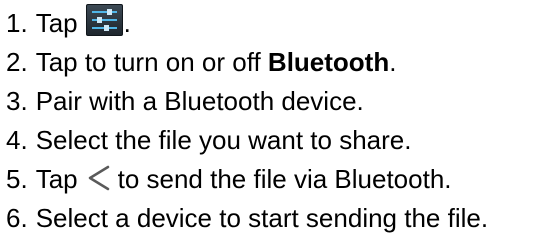 Image resolution: width=555 pixels, height=241 pixels. What do you see at coordinates (223, 140) in the screenshot?
I see `step-text: Select the file you want to share.` at bounding box center [223, 140].